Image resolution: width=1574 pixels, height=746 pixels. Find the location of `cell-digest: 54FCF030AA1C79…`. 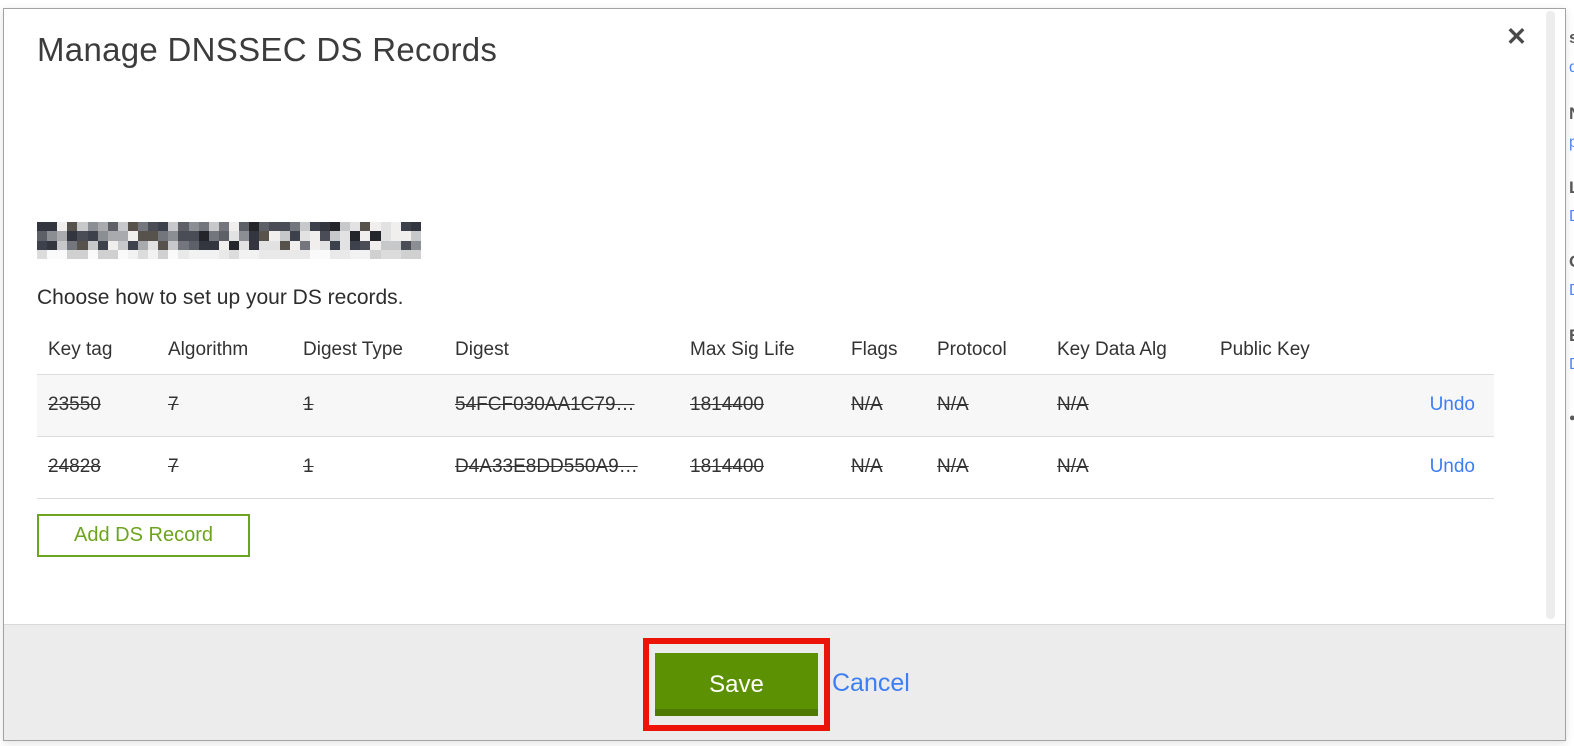

cell-digest: 54FCF030AA1C79… is located at coordinates (561, 405).